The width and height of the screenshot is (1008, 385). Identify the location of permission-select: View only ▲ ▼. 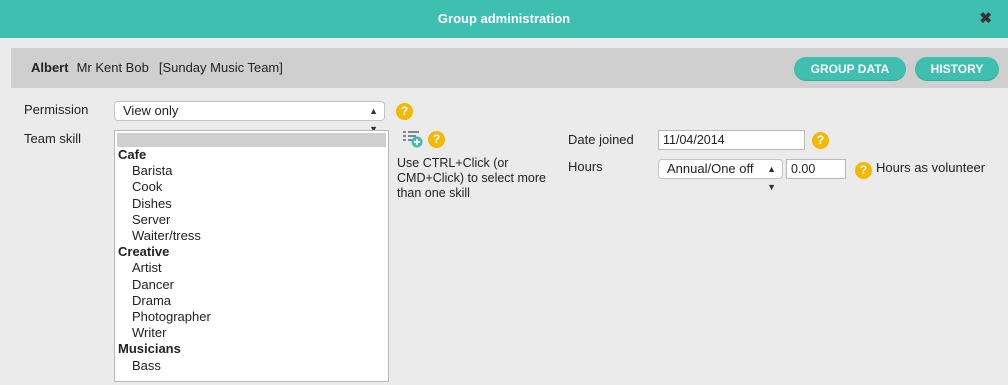
(249, 117).